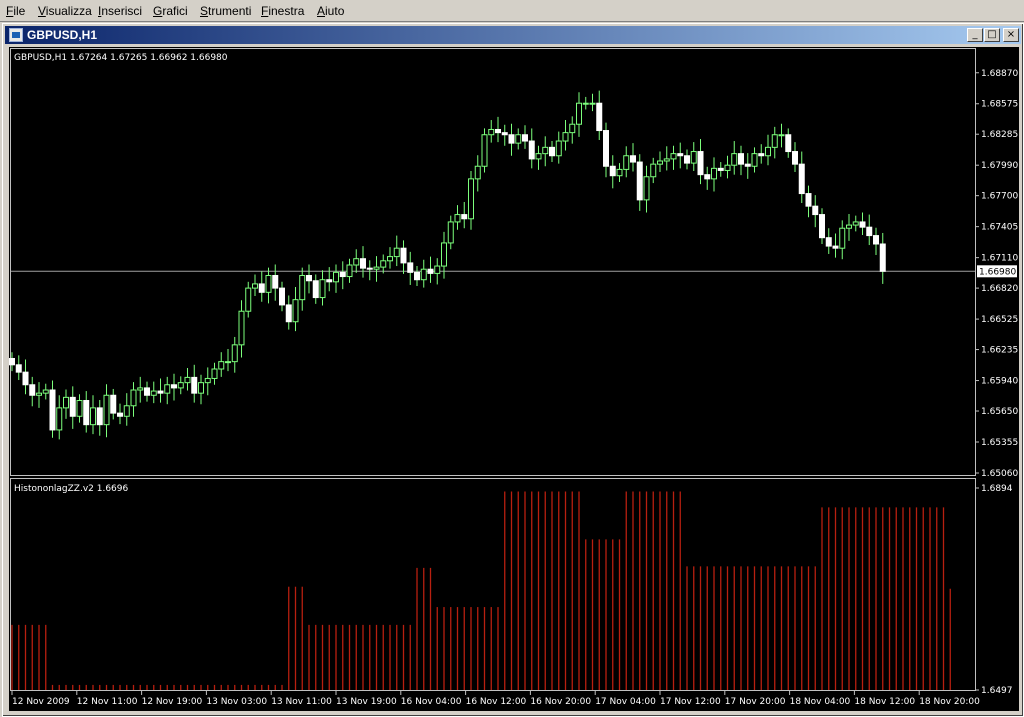 This screenshot has width=1024, height=717. Describe the element at coordinates (999, 166) in the screenshot. I see `price-axis-label: 1.67990` at that location.